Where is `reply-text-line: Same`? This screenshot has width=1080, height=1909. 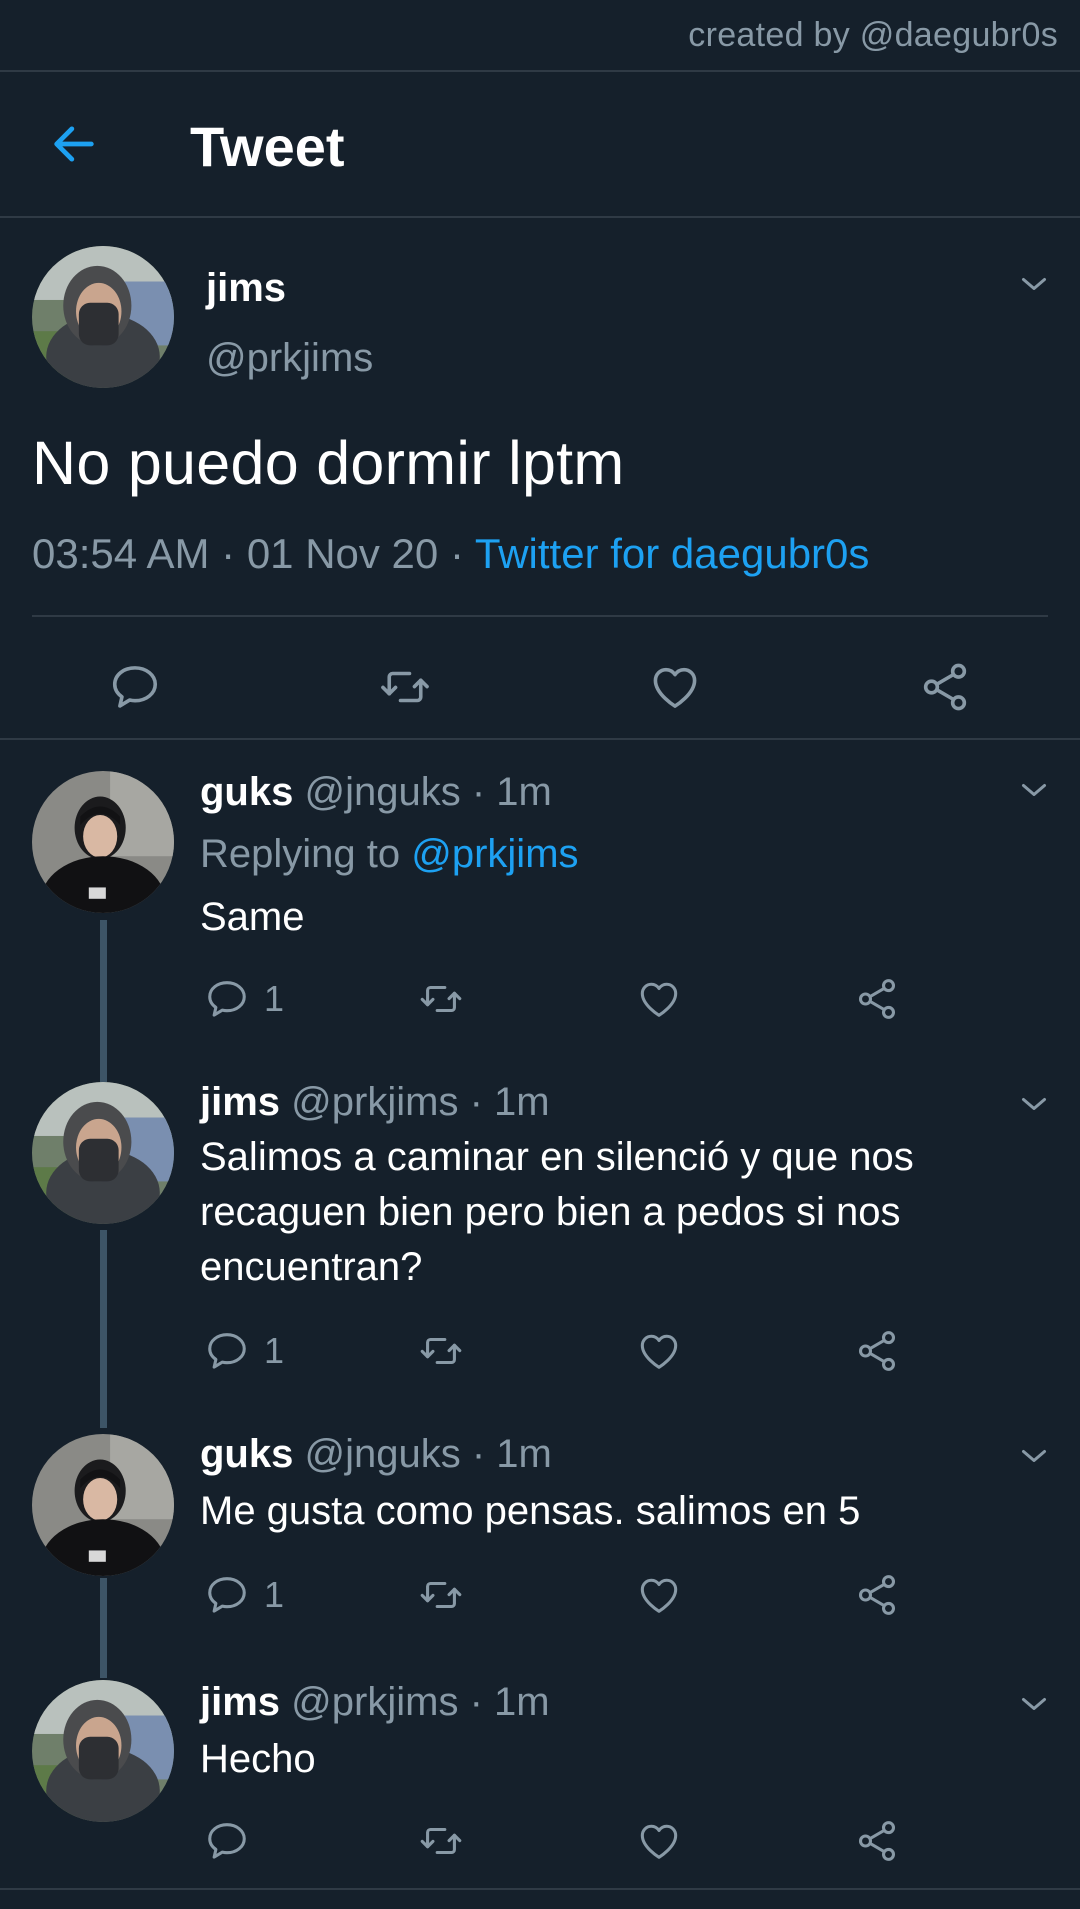 reply-text-line: Same is located at coordinates (252, 917).